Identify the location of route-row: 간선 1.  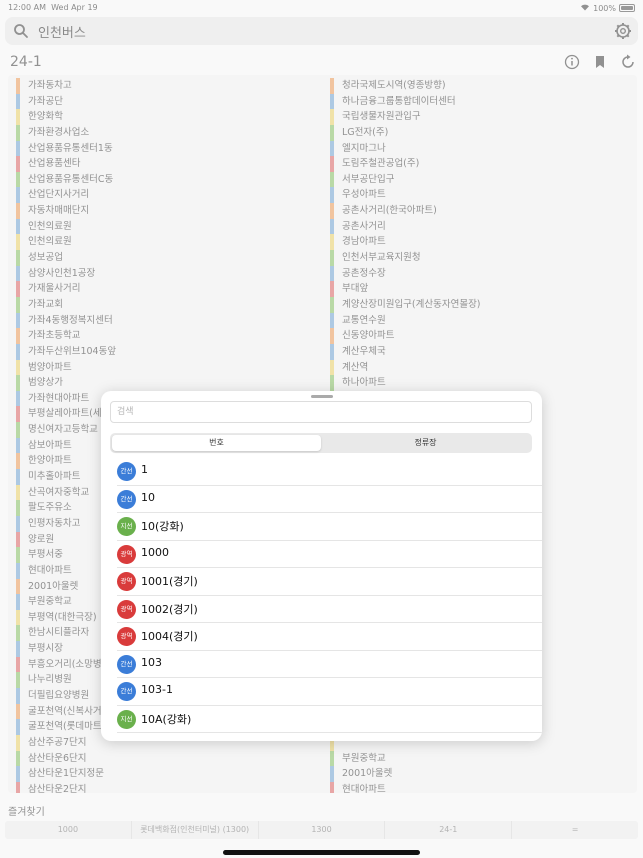
(329, 472).